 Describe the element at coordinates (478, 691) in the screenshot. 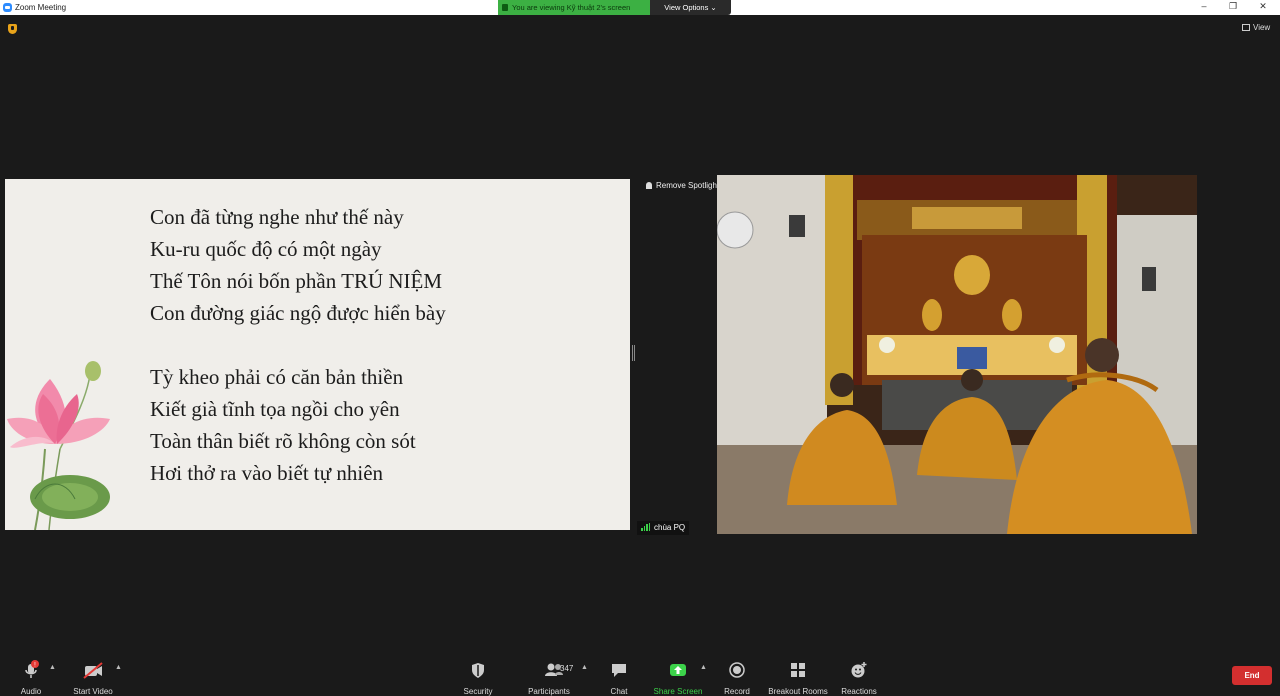

I see `security-label: Security` at that location.